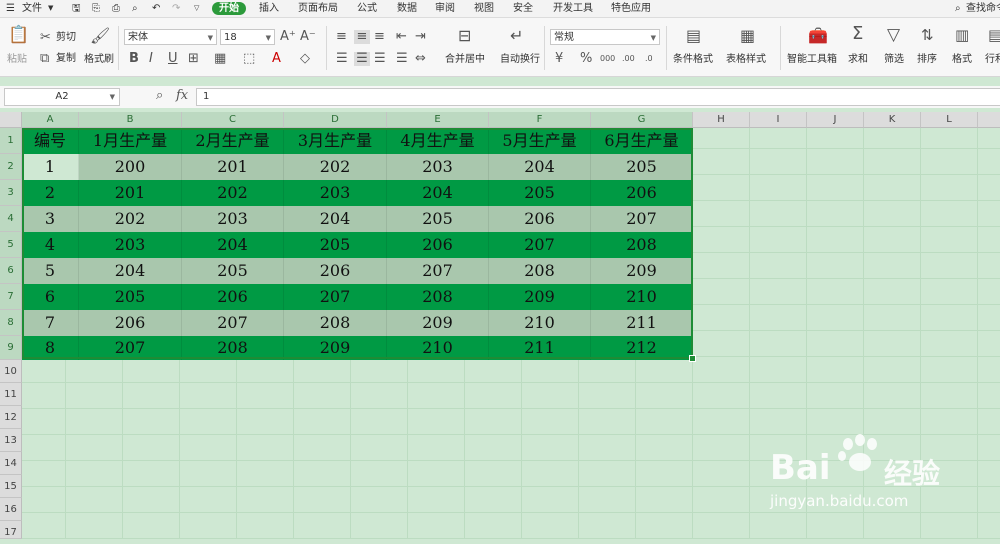  I want to click on sort-icon: ⇅, so click(927, 35).